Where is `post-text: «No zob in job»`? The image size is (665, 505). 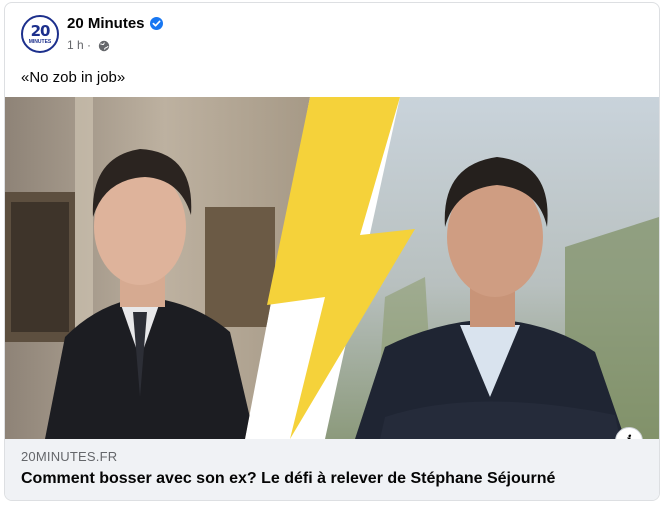
post-text: «No zob in job» is located at coordinates (73, 77).